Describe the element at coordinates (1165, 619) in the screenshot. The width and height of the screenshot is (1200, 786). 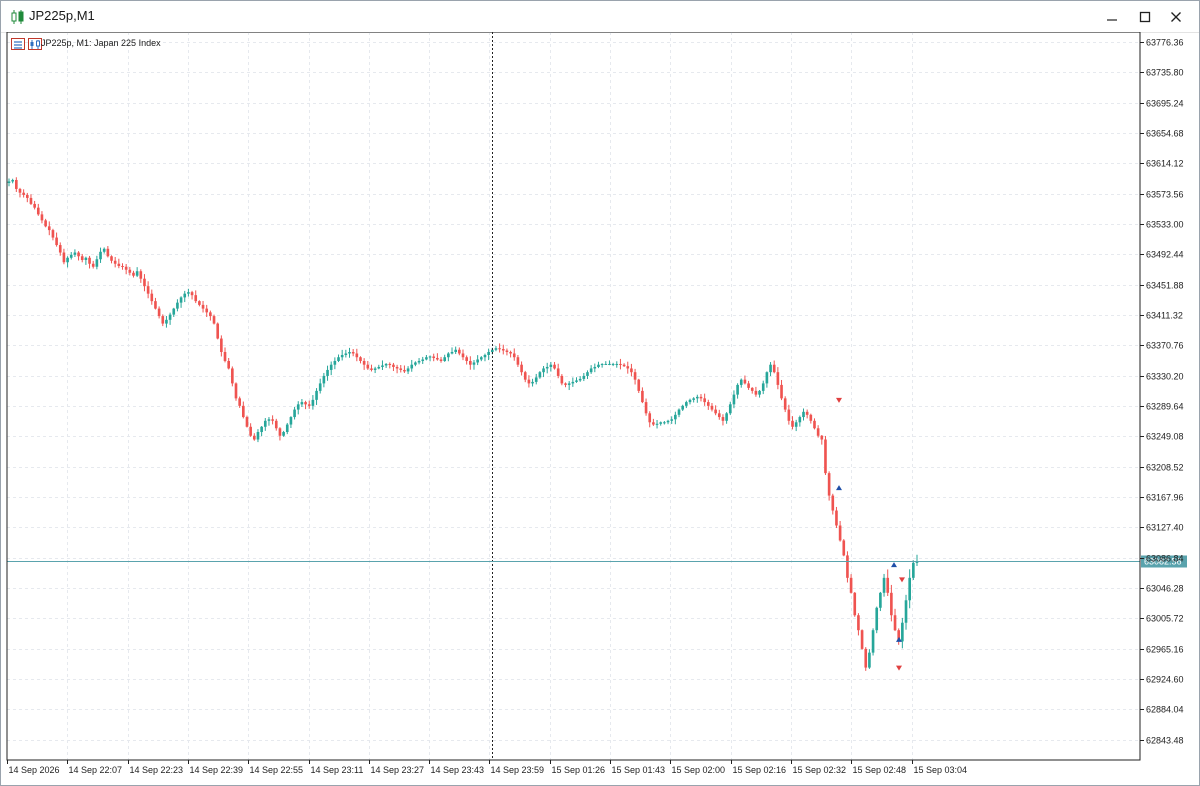
I see `y-tick-label: 63005.72` at that location.